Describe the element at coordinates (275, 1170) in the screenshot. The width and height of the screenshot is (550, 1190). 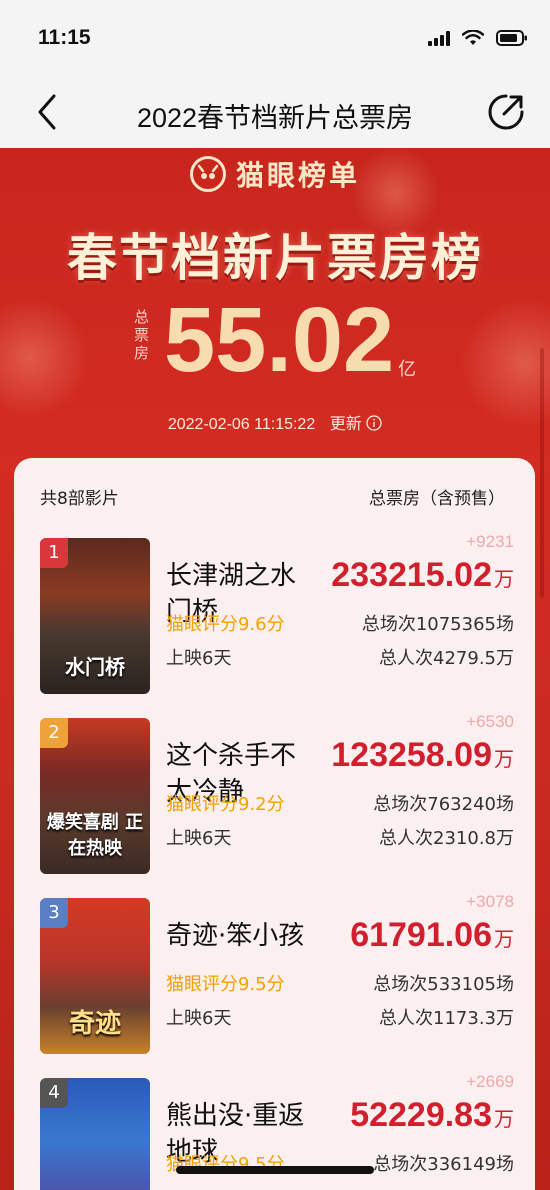
I see `home-indicator` at that location.